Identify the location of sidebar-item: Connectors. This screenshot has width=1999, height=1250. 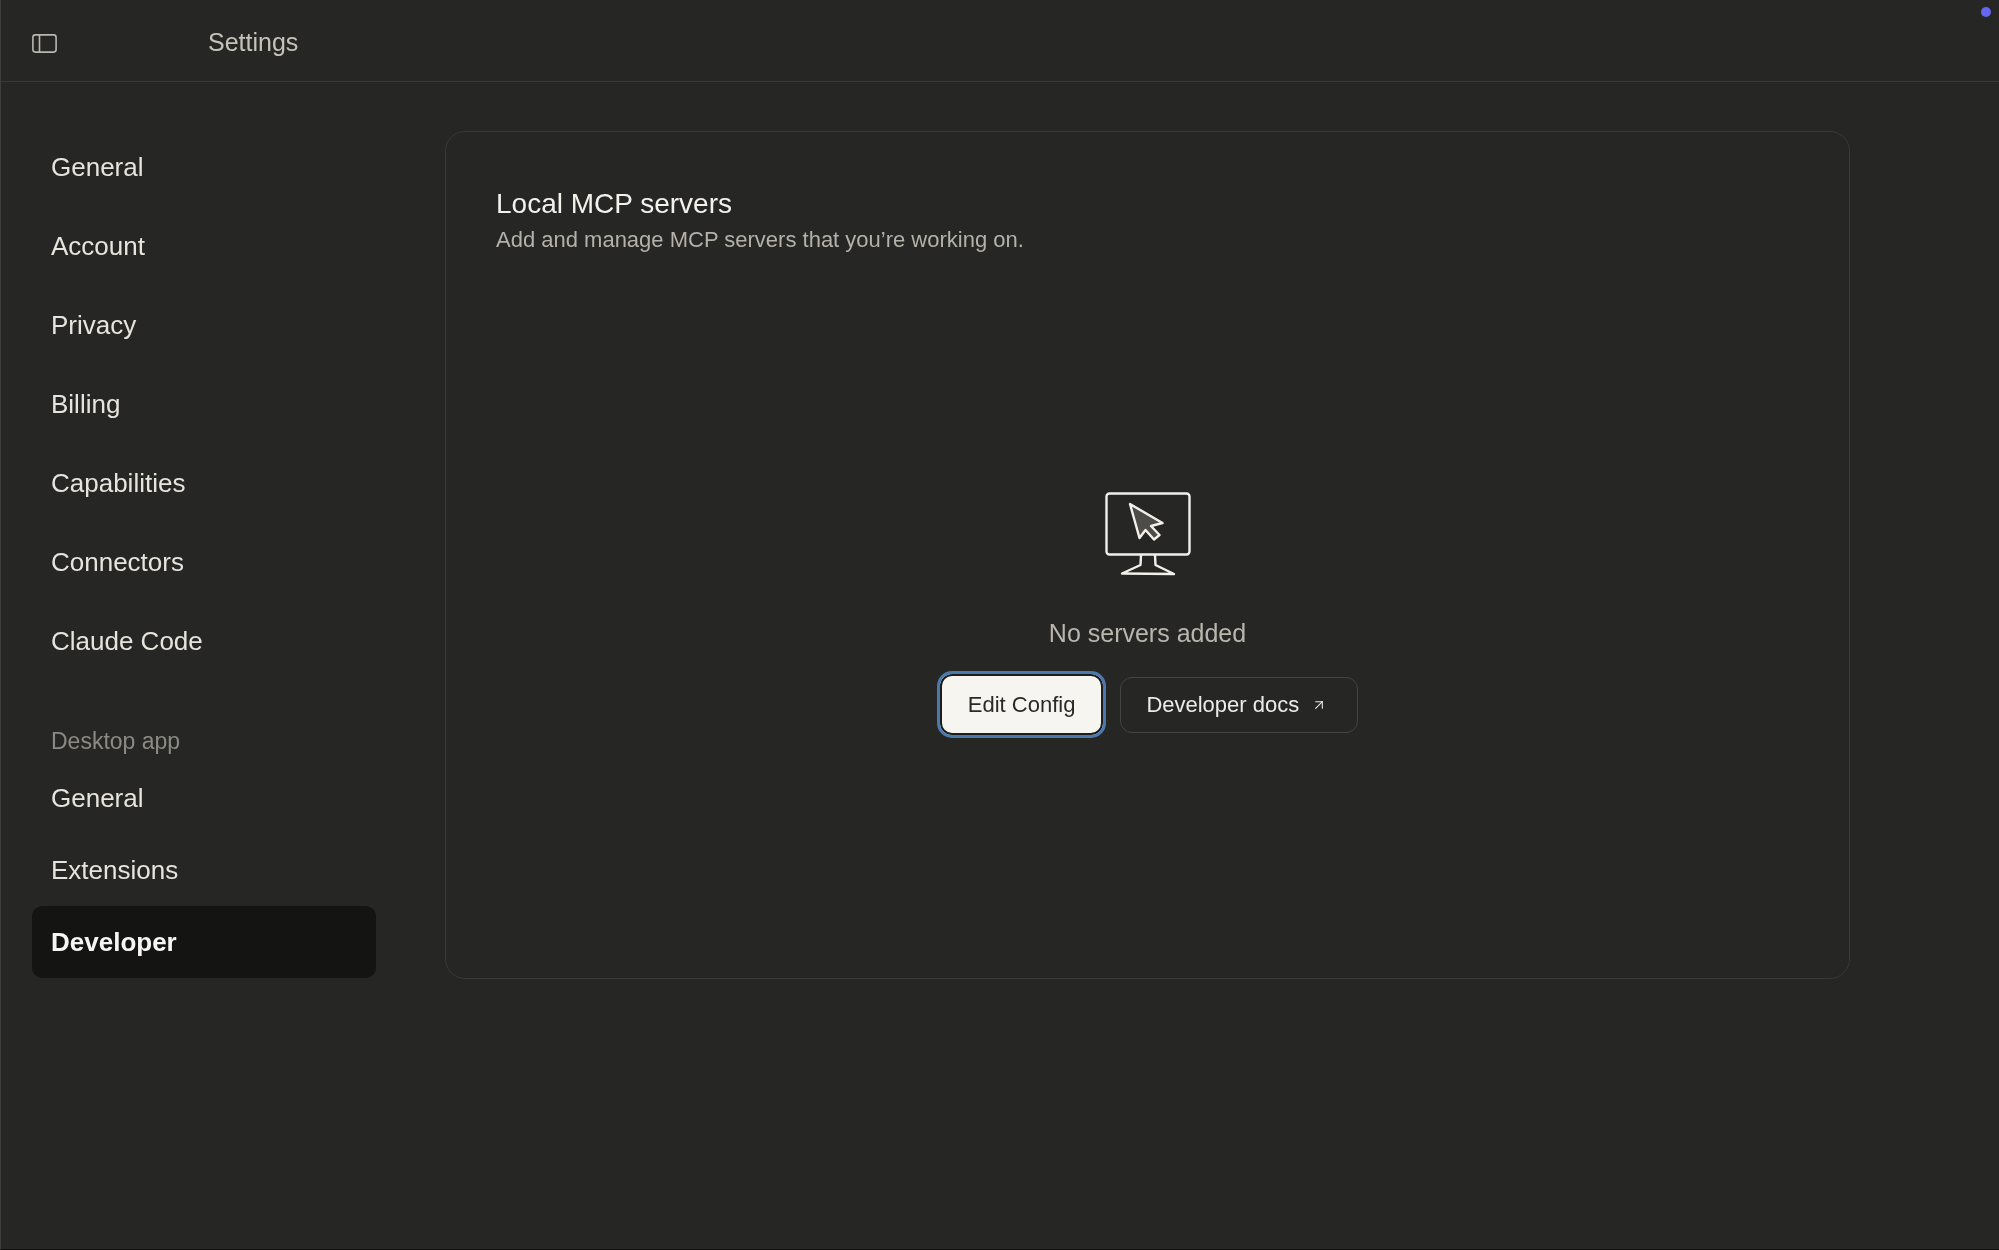
(204, 562).